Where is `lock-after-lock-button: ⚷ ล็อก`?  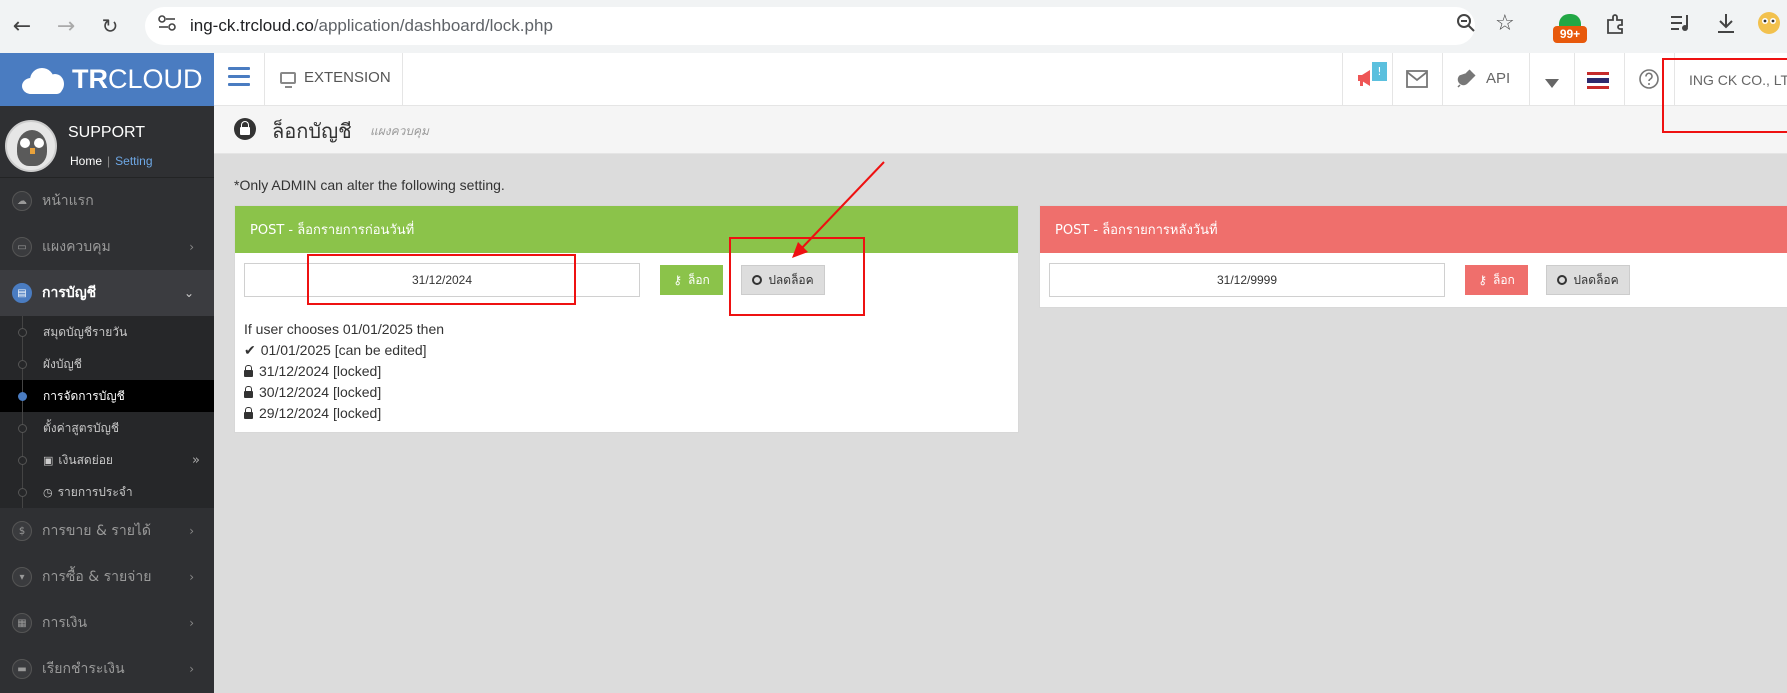 lock-after-lock-button: ⚷ ล็อก is located at coordinates (1496, 280).